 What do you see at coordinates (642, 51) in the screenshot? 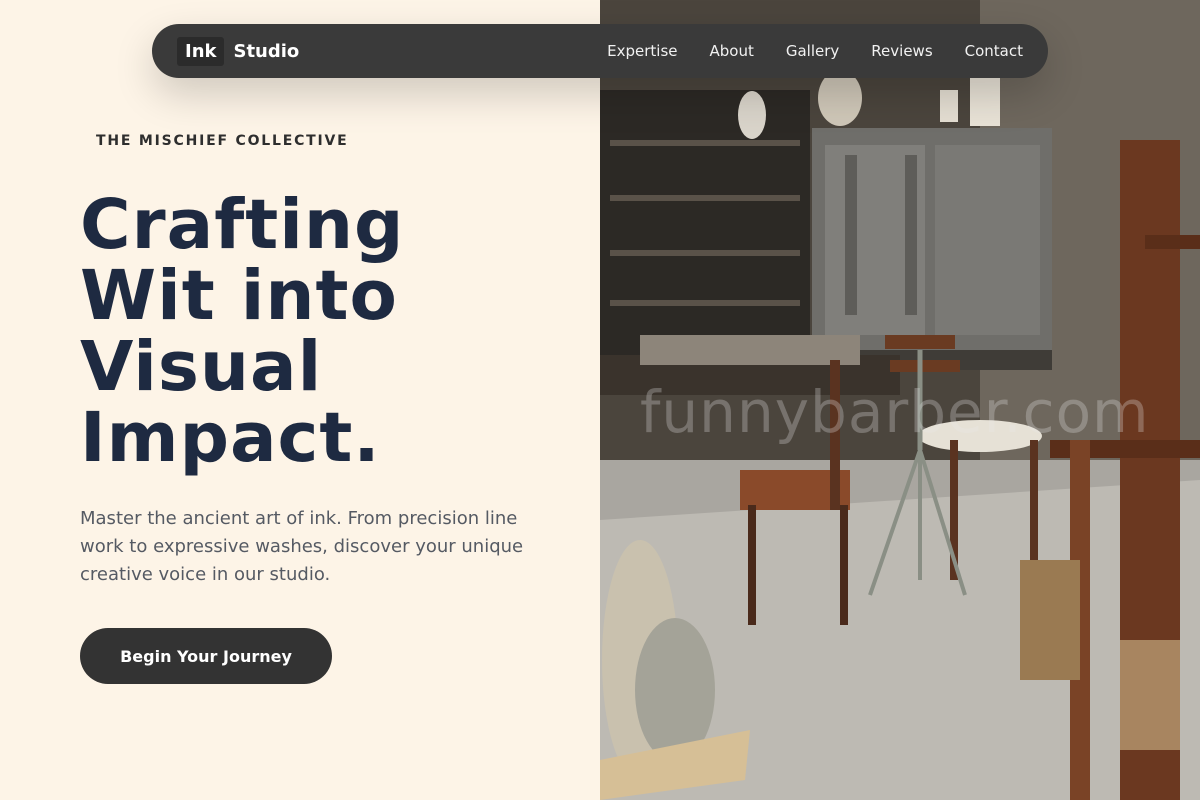
I see `nav-link-expertise: Expertise` at bounding box center [642, 51].